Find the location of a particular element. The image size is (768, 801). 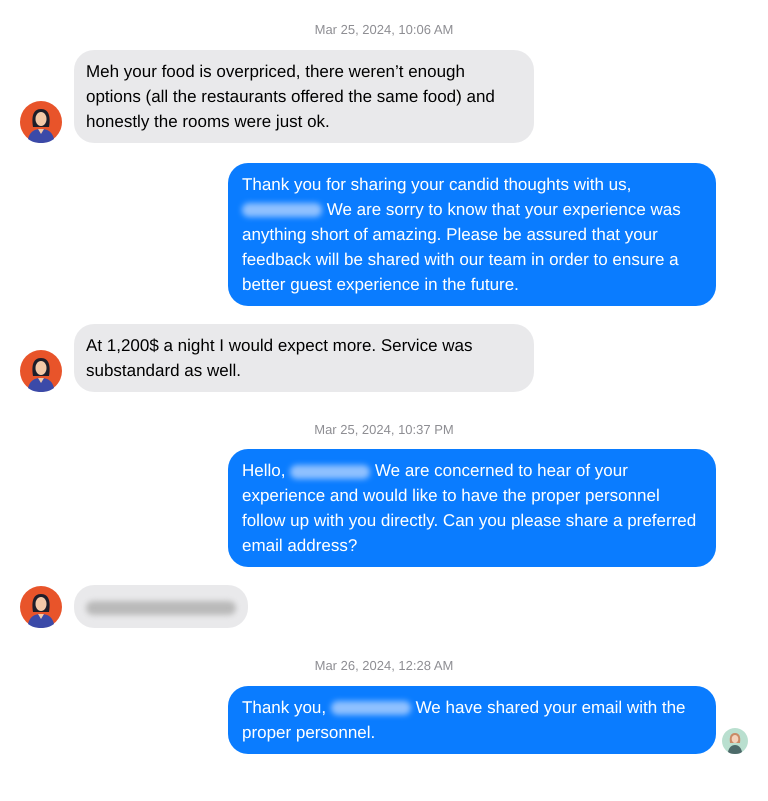

outgoing-message-bubble: Thank you, We have shared your email with the proper personnel. is located at coordinates (472, 720).